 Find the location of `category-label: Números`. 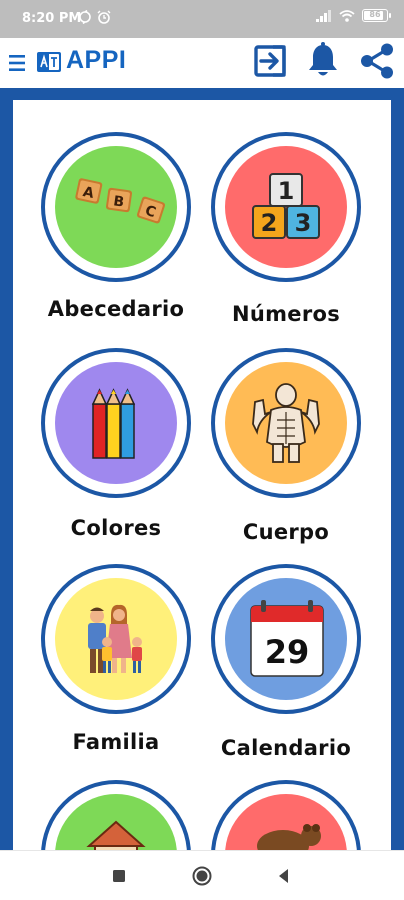

category-label: Números is located at coordinates (286, 314).